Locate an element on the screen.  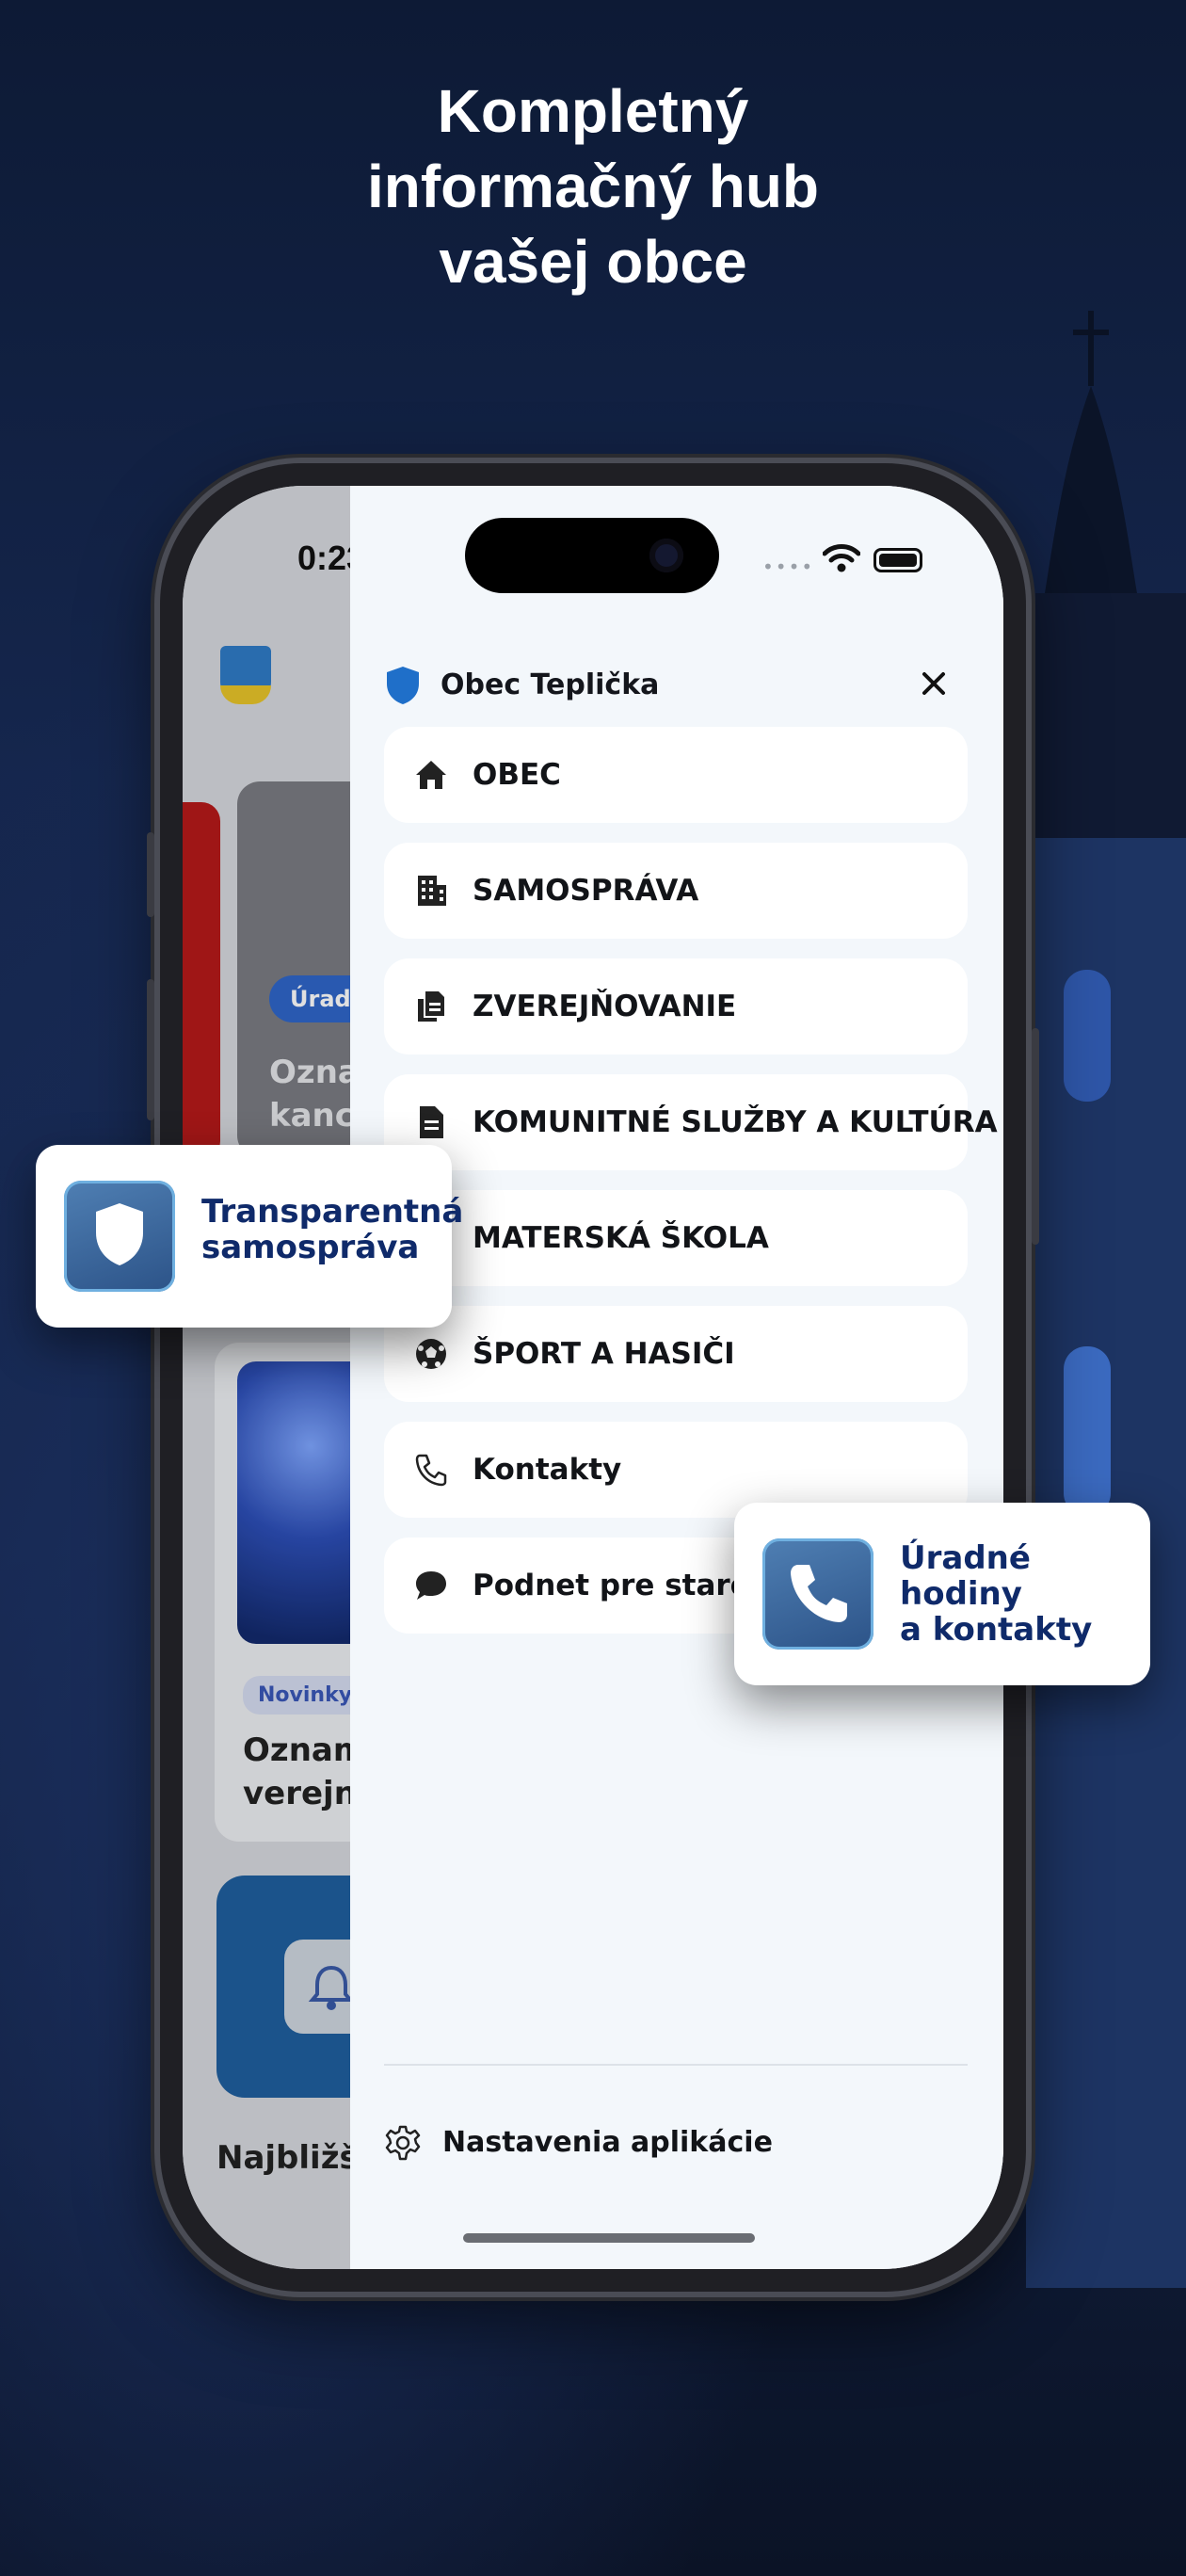
close-icon is located at coordinates (934, 683).